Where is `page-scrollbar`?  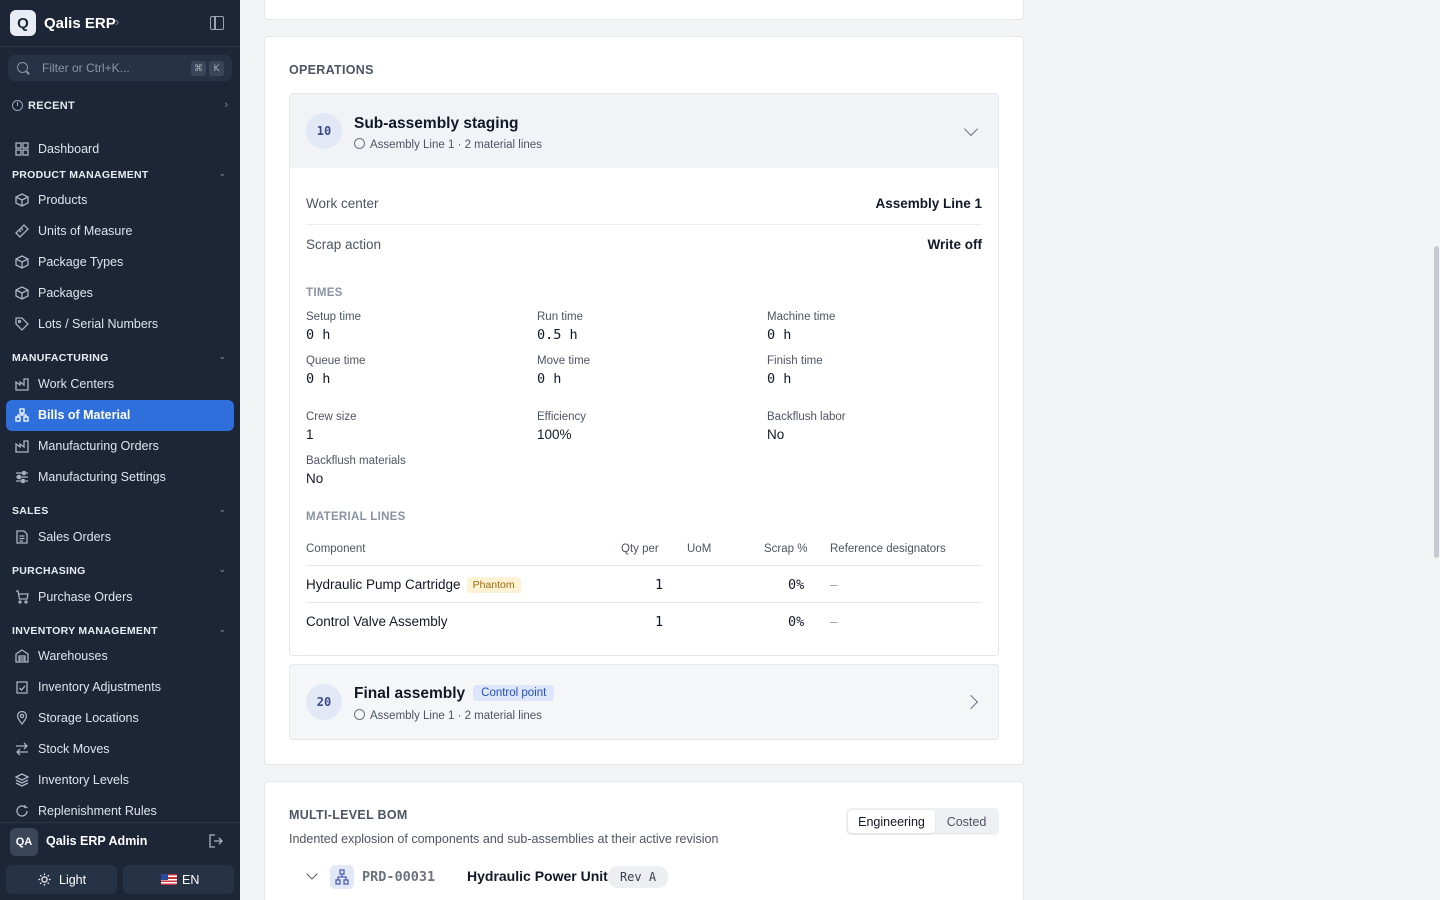 page-scrollbar is located at coordinates (1436, 402).